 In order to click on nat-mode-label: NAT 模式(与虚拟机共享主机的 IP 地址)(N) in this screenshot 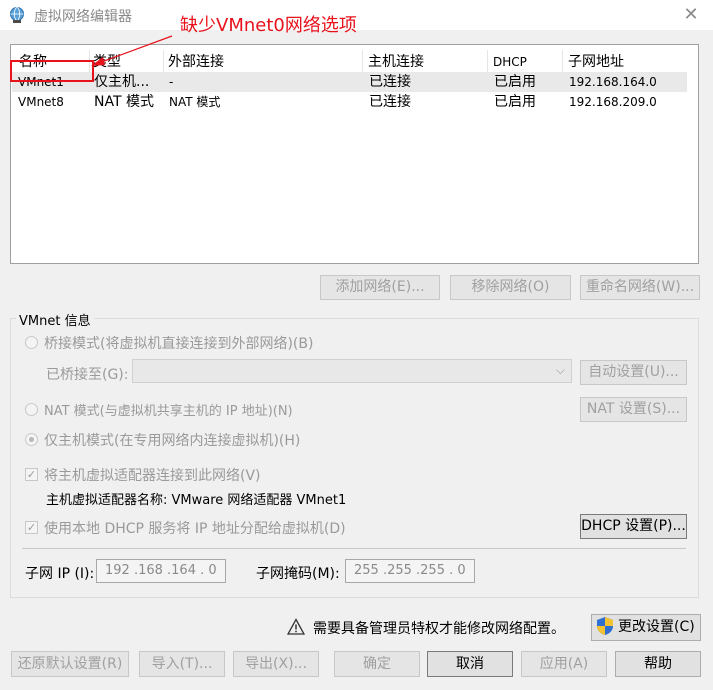, I will do `click(168, 411)`.